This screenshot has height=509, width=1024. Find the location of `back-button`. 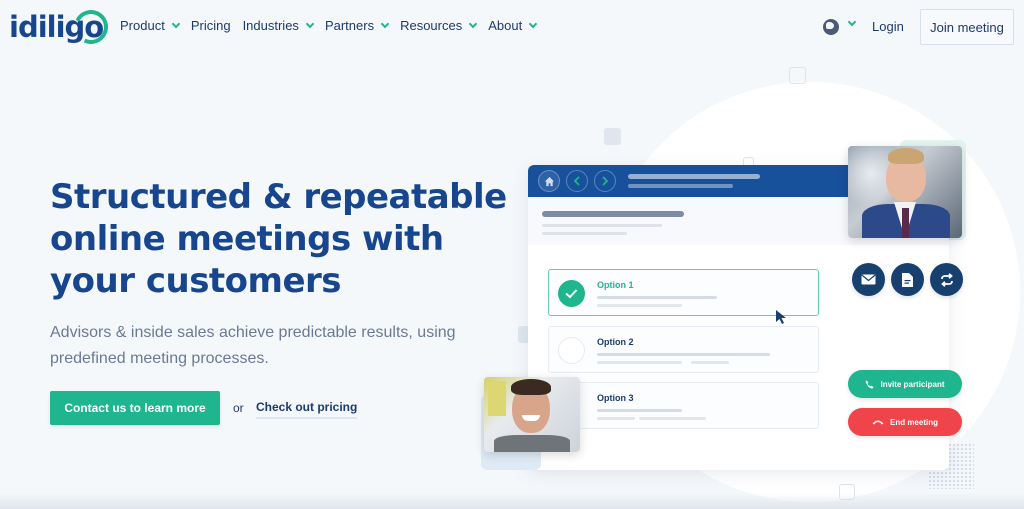

back-button is located at coordinates (577, 181).